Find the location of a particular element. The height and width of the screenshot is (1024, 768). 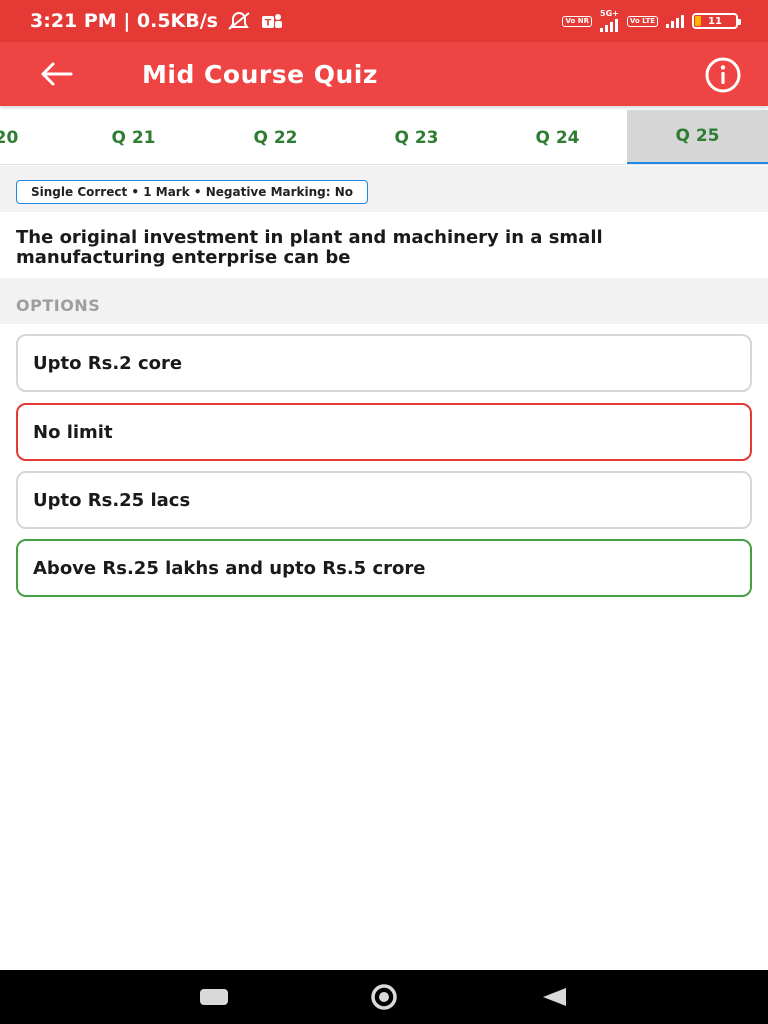

battery-icon: 11 is located at coordinates (716, 21).